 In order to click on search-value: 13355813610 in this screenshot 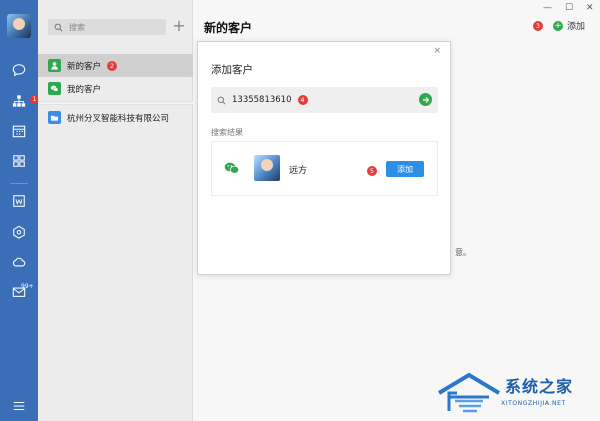, I will do `click(262, 100)`.